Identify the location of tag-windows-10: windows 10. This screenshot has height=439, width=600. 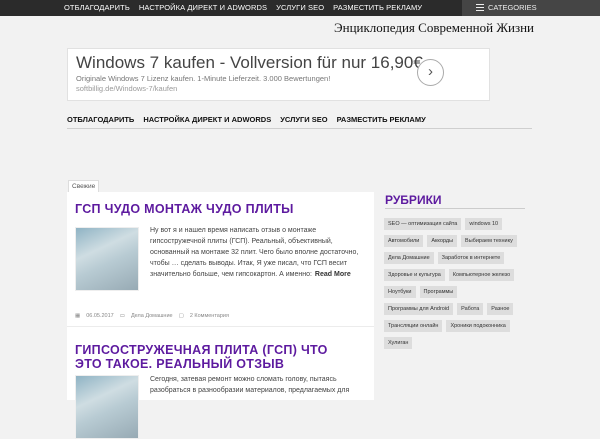
(484, 224).